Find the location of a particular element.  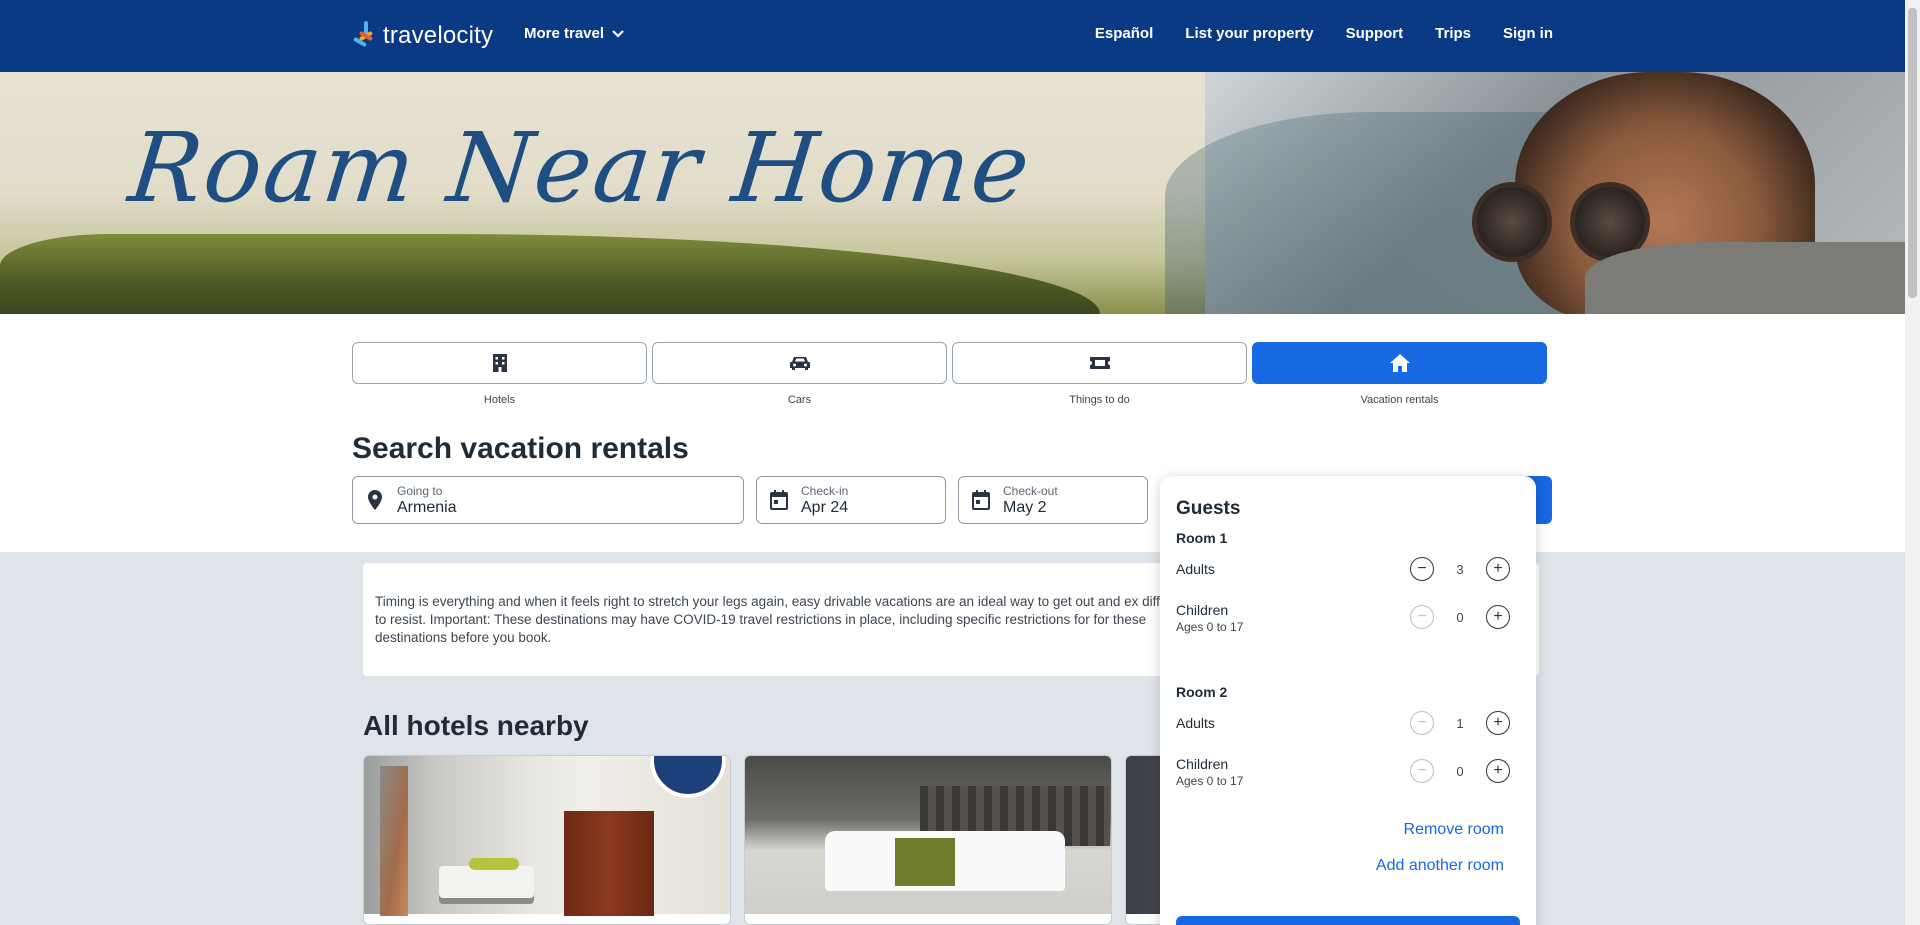

nav-sign-in: Sign in is located at coordinates (1528, 33).